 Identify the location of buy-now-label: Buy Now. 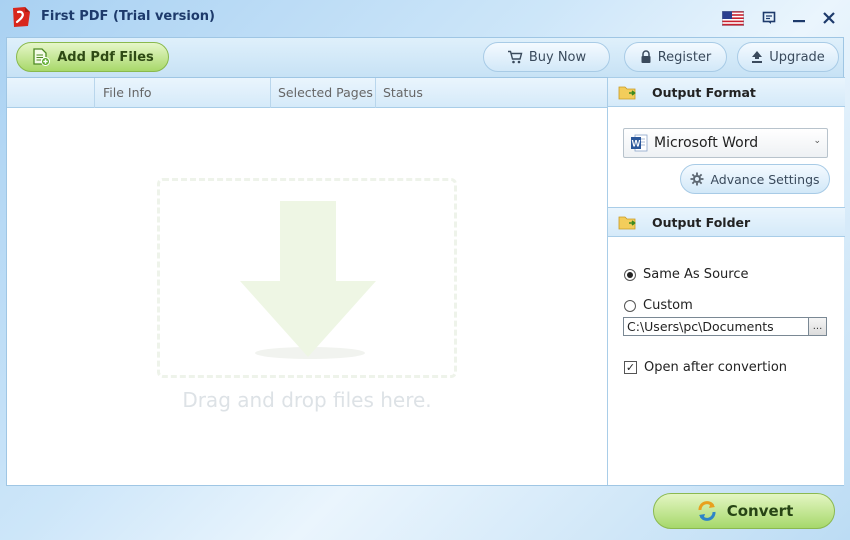
(557, 57).